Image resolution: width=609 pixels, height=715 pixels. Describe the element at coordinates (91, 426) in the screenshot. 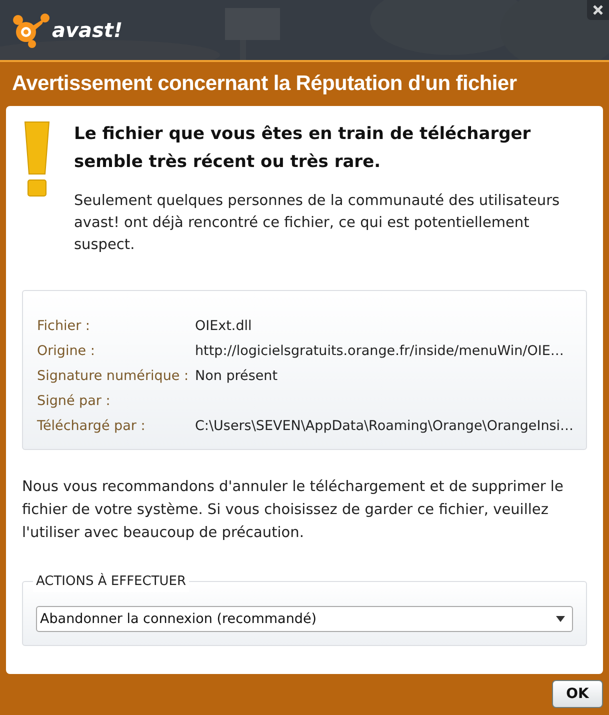

I see `detail-label: Téléchargé par :` at that location.